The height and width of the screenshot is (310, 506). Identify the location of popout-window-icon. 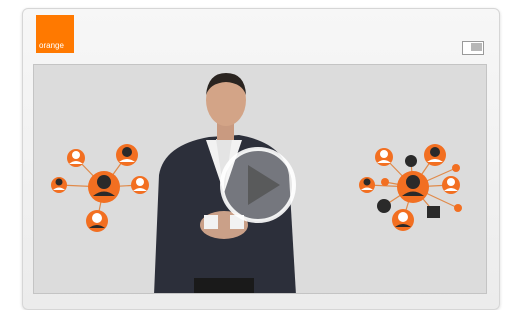
(473, 48).